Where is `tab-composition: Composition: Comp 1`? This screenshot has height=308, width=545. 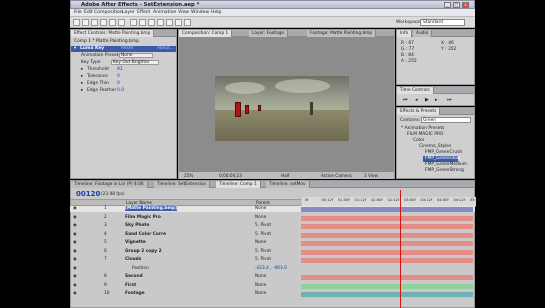 tab-composition: Composition: Comp 1 is located at coordinates (206, 33).